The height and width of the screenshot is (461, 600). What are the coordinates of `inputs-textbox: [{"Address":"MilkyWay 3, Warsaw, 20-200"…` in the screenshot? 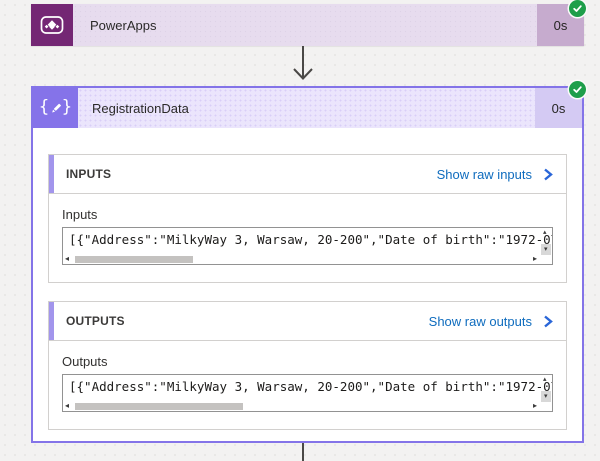 It's located at (307, 246).